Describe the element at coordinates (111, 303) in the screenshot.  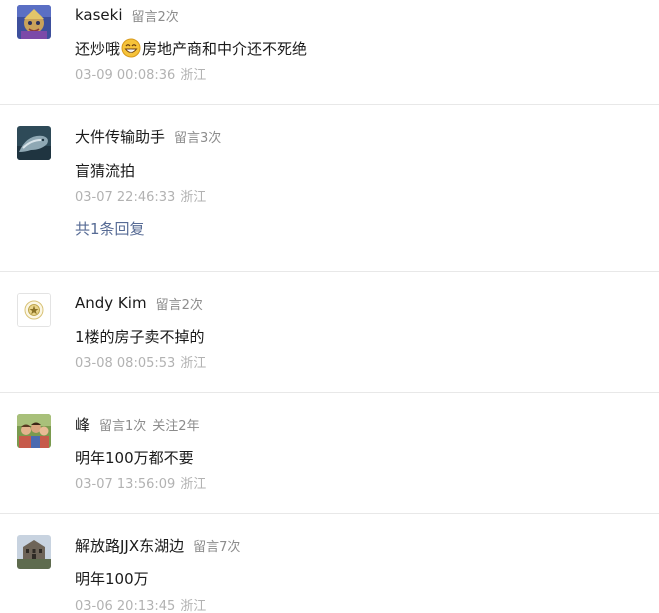
I see `author-name: Andy Kim` at that location.